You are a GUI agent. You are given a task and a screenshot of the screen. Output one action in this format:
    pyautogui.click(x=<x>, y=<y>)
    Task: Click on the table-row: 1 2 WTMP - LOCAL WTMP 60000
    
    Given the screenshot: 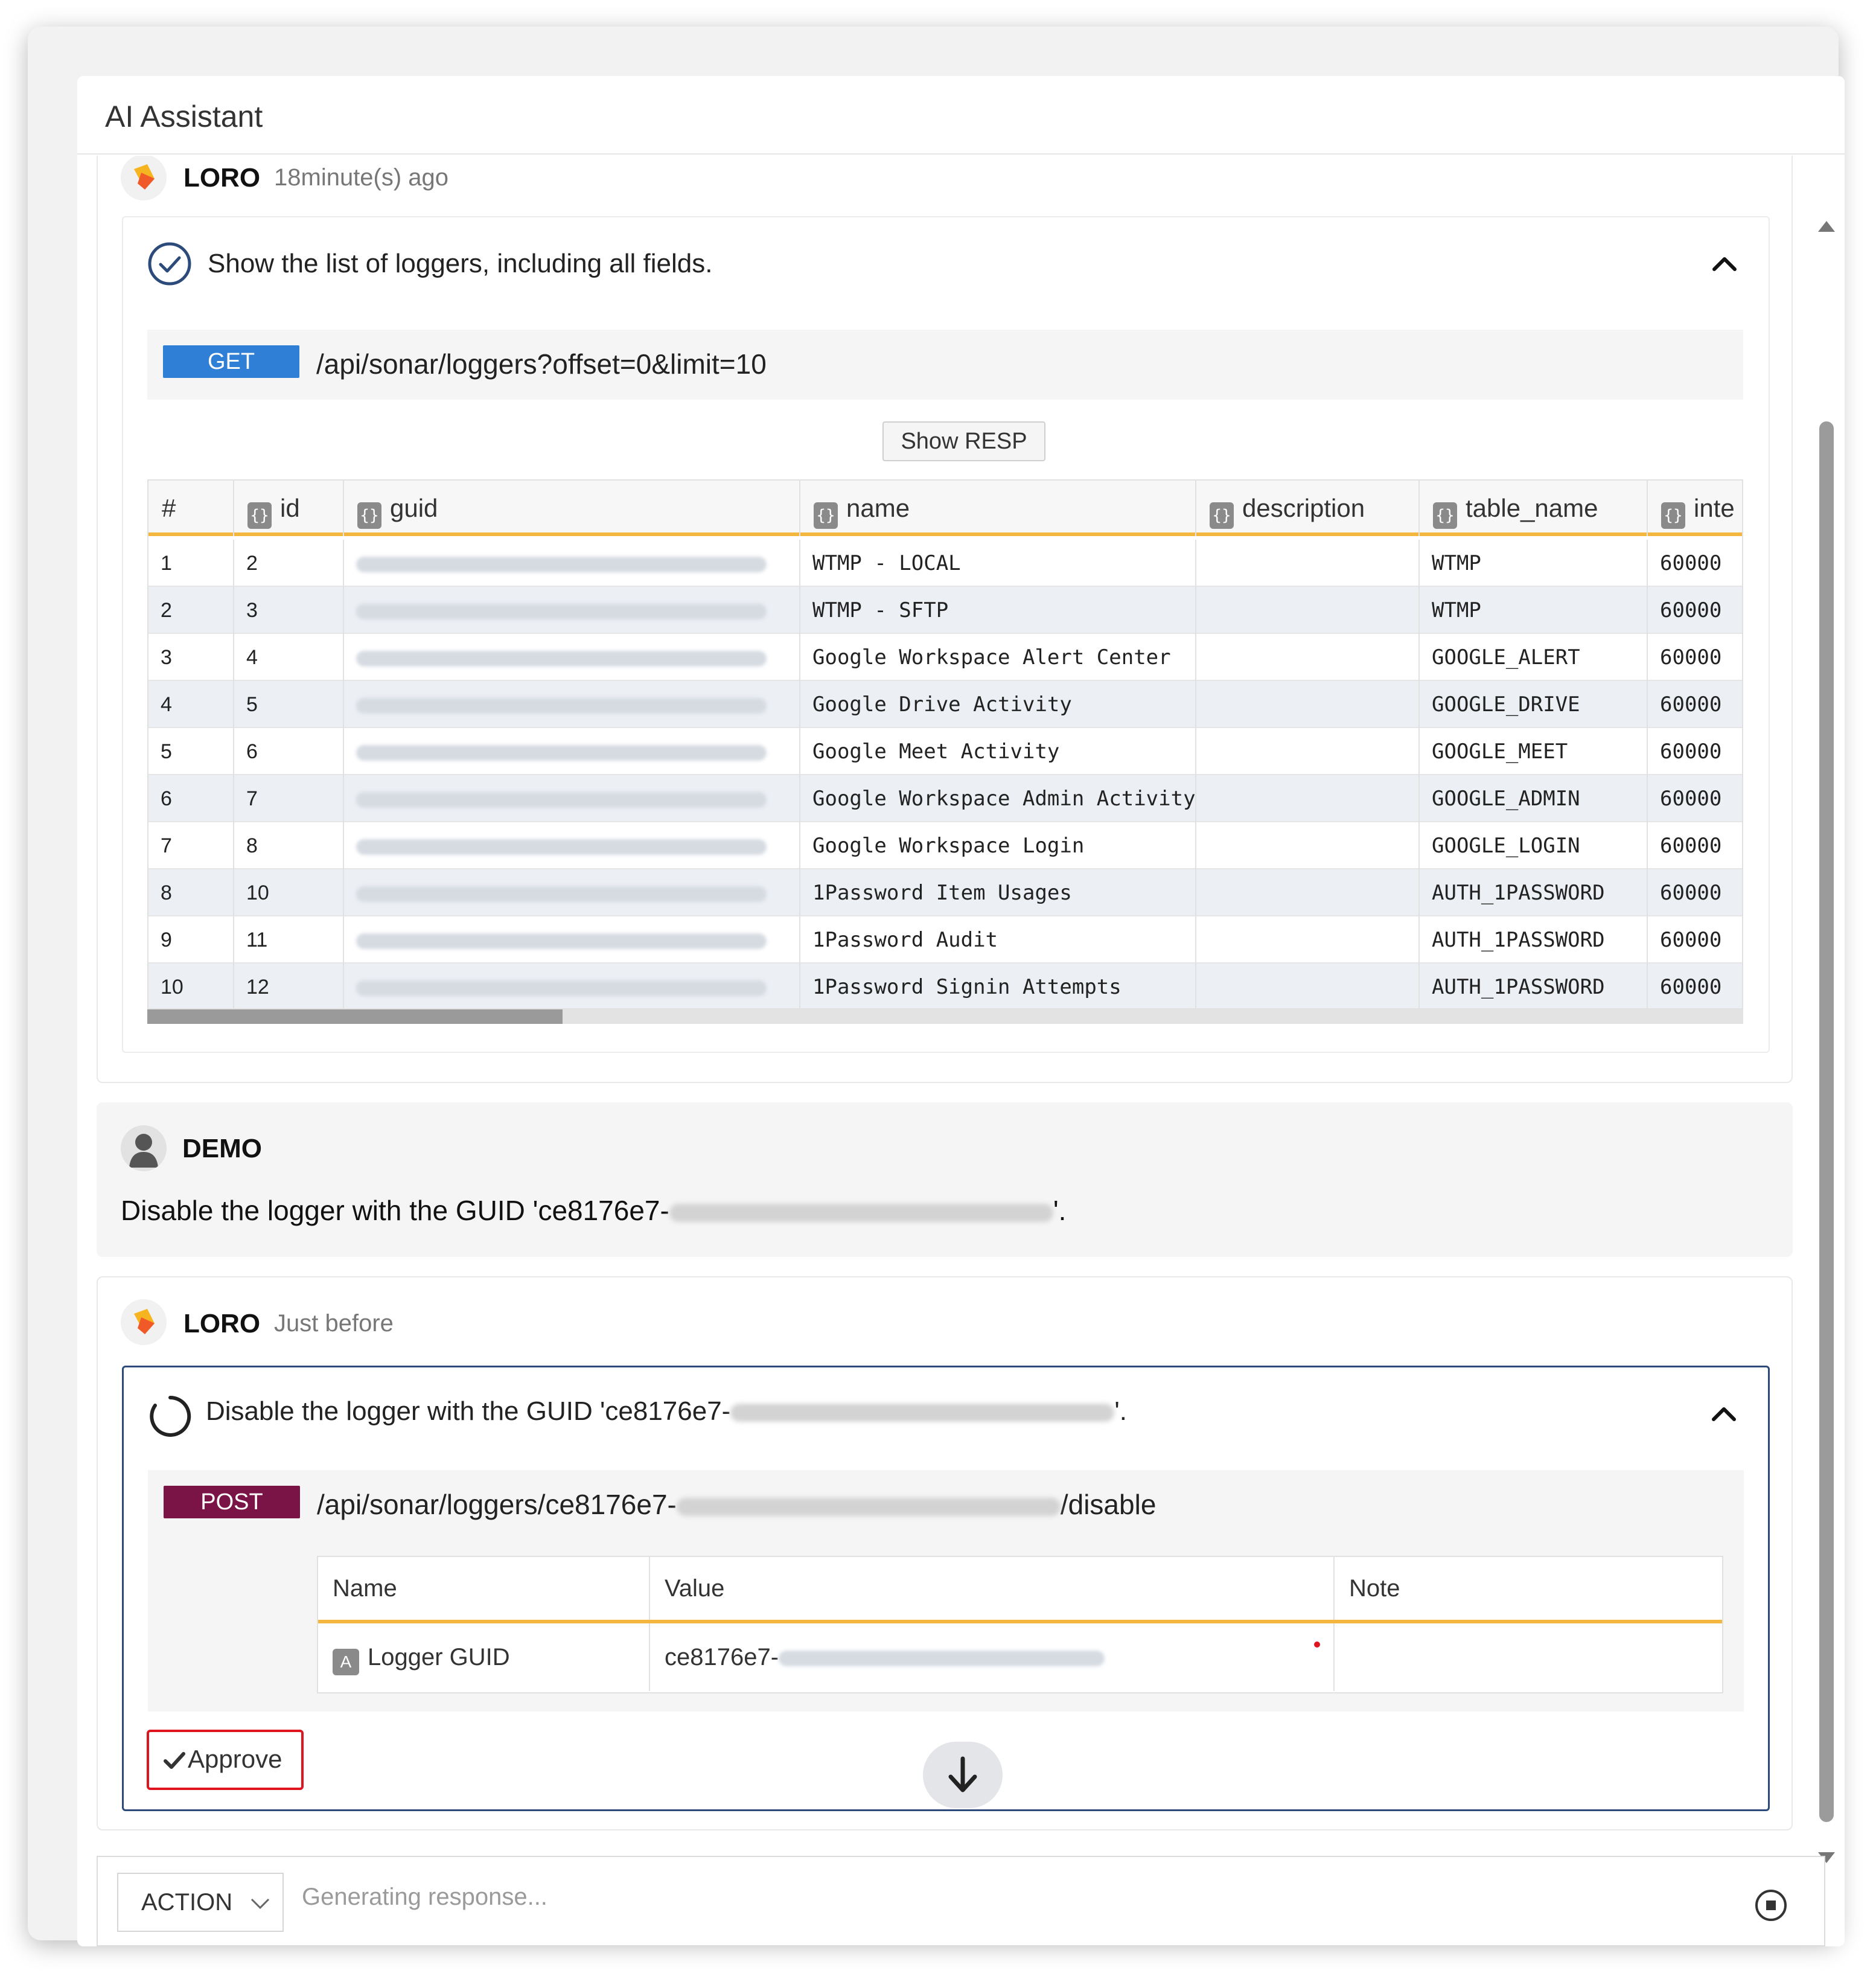 What is the action you would take?
    pyautogui.click(x=945, y=563)
    